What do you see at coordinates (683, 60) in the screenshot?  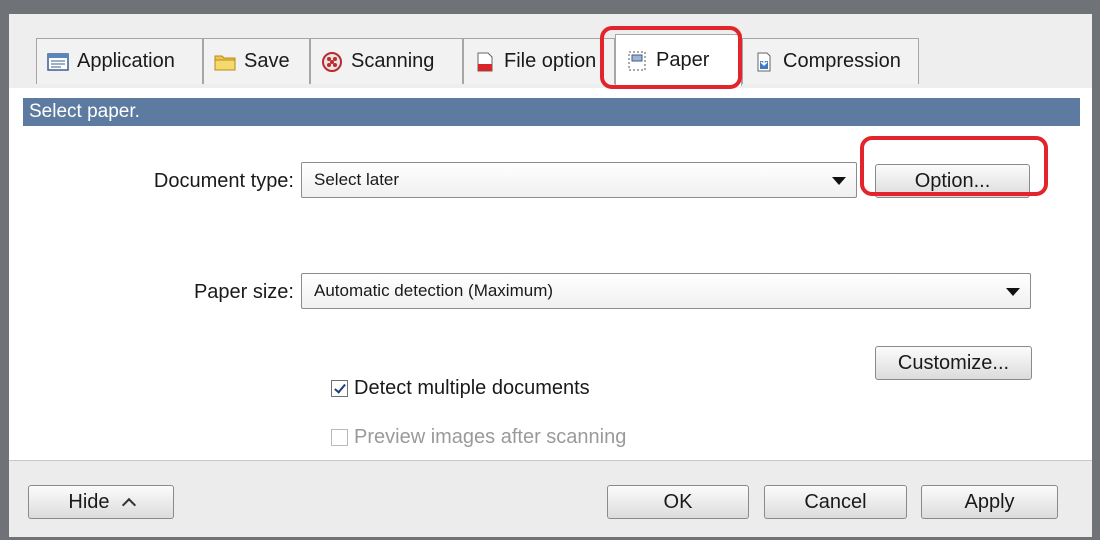 I see `tab-paper-label: Paper` at bounding box center [683, 60].